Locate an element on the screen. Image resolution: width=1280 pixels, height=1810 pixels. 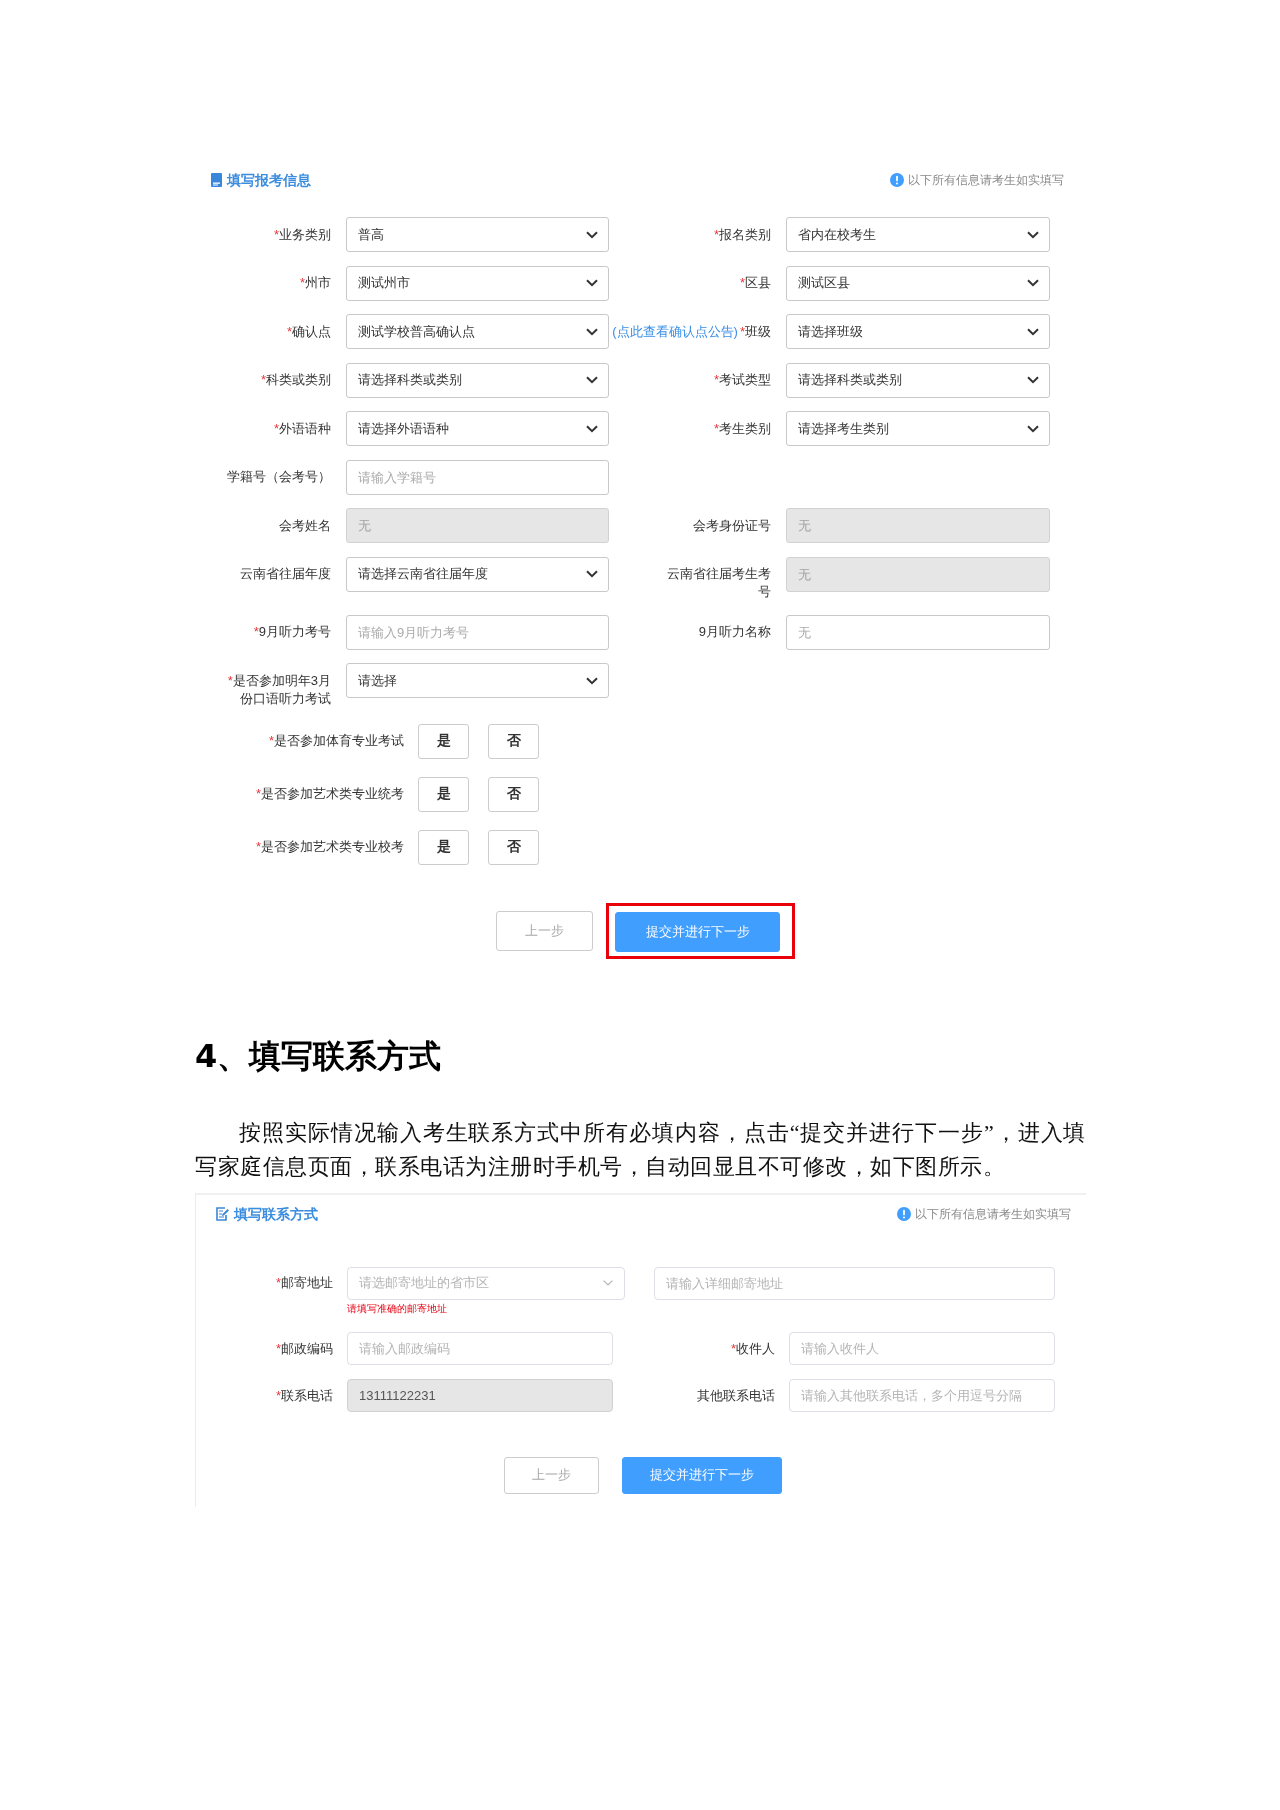
field-label: *外语语种 is located at coordinates (302, 428).